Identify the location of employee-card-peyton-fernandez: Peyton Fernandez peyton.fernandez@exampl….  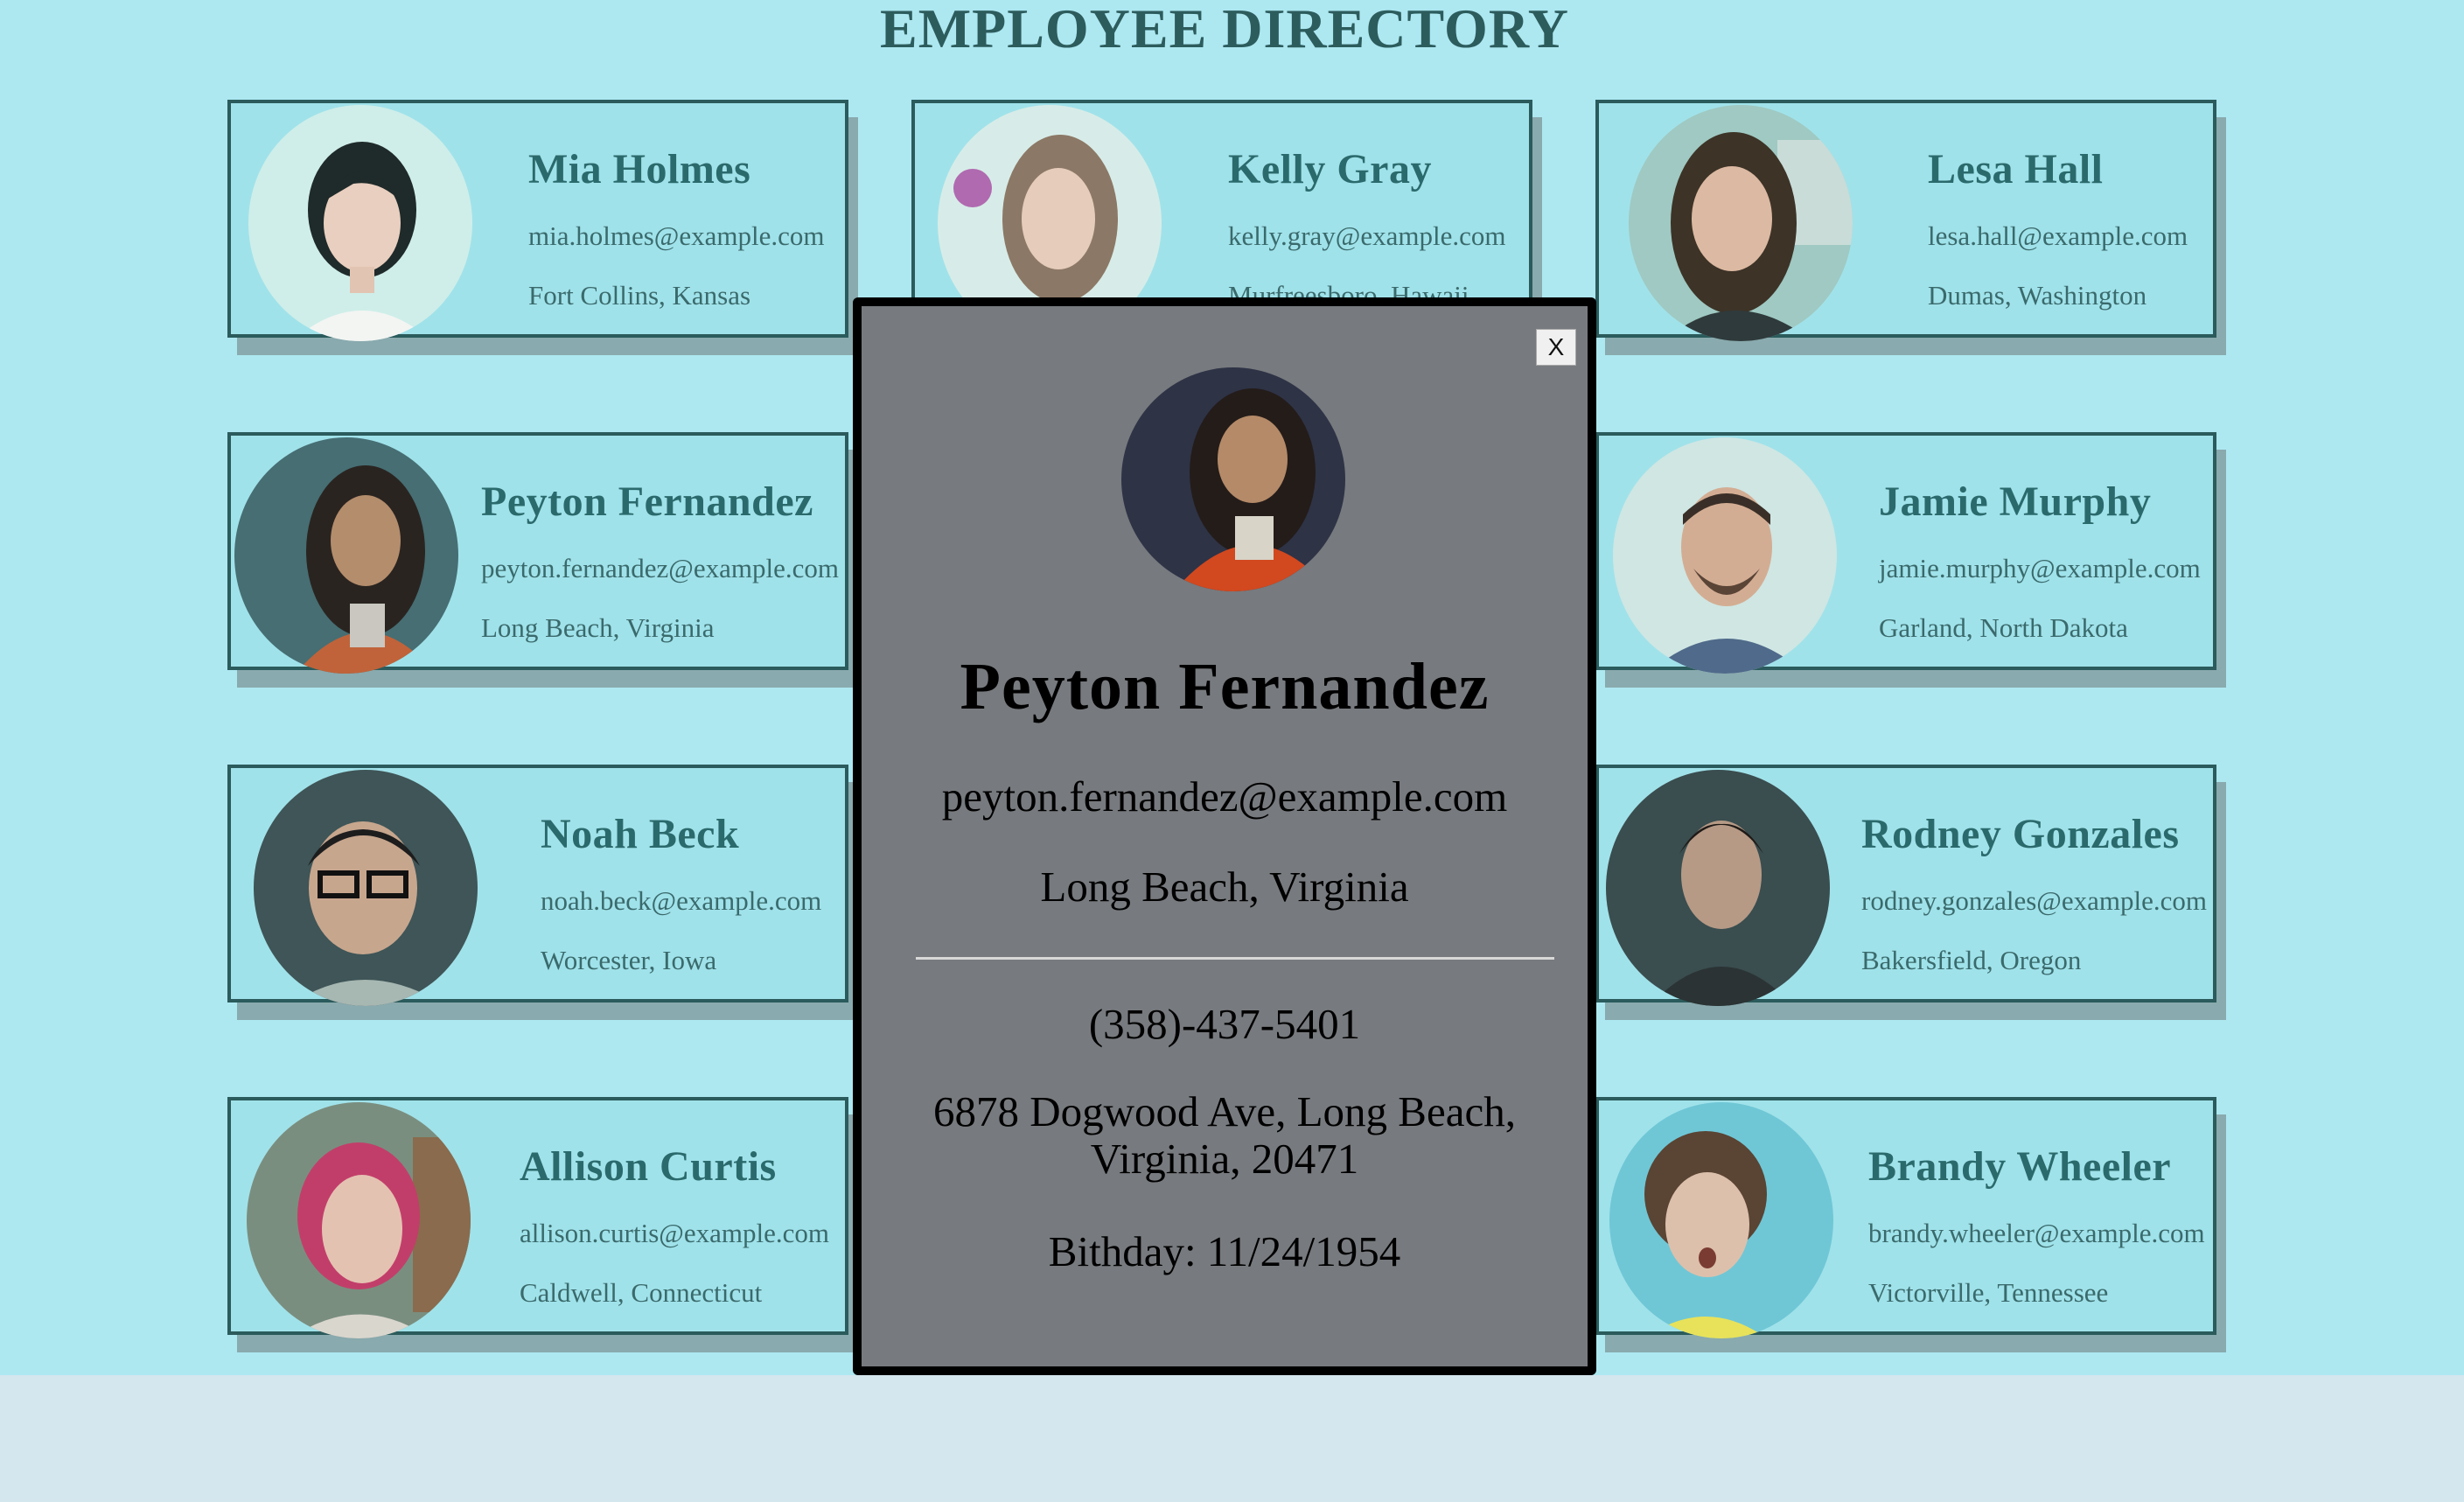
(537, 553).